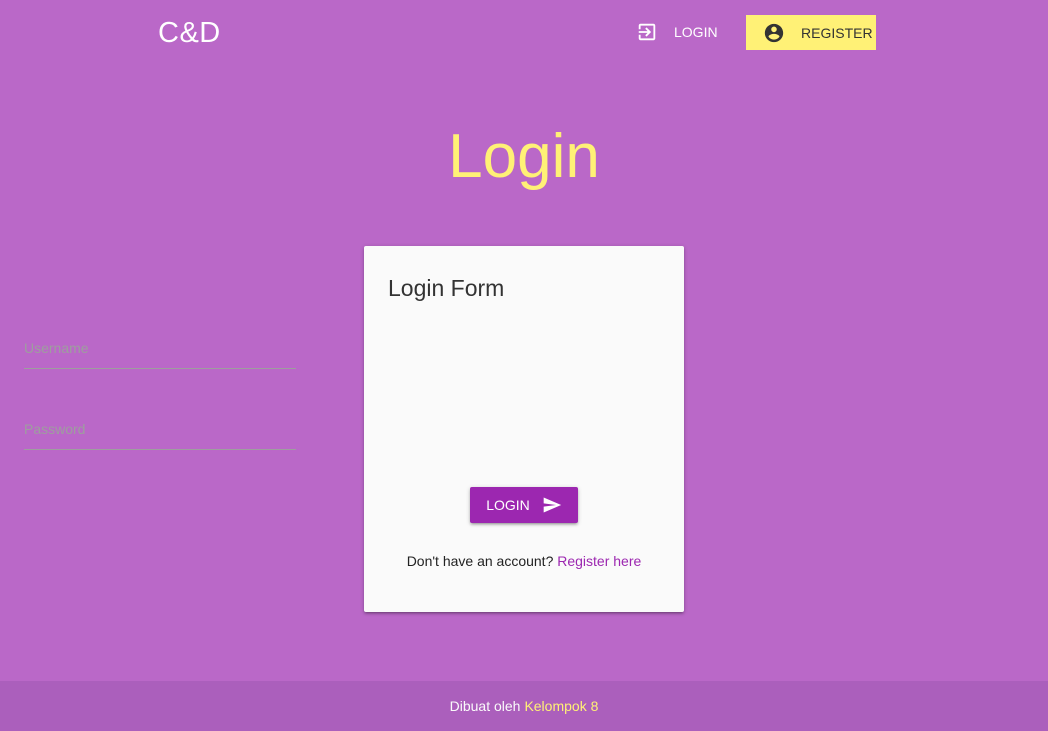 The image size is (1048, 731). What do you see at coordinates (160, 429) in the screenshot?
I see `password-input` at bounding box center [160, 429].